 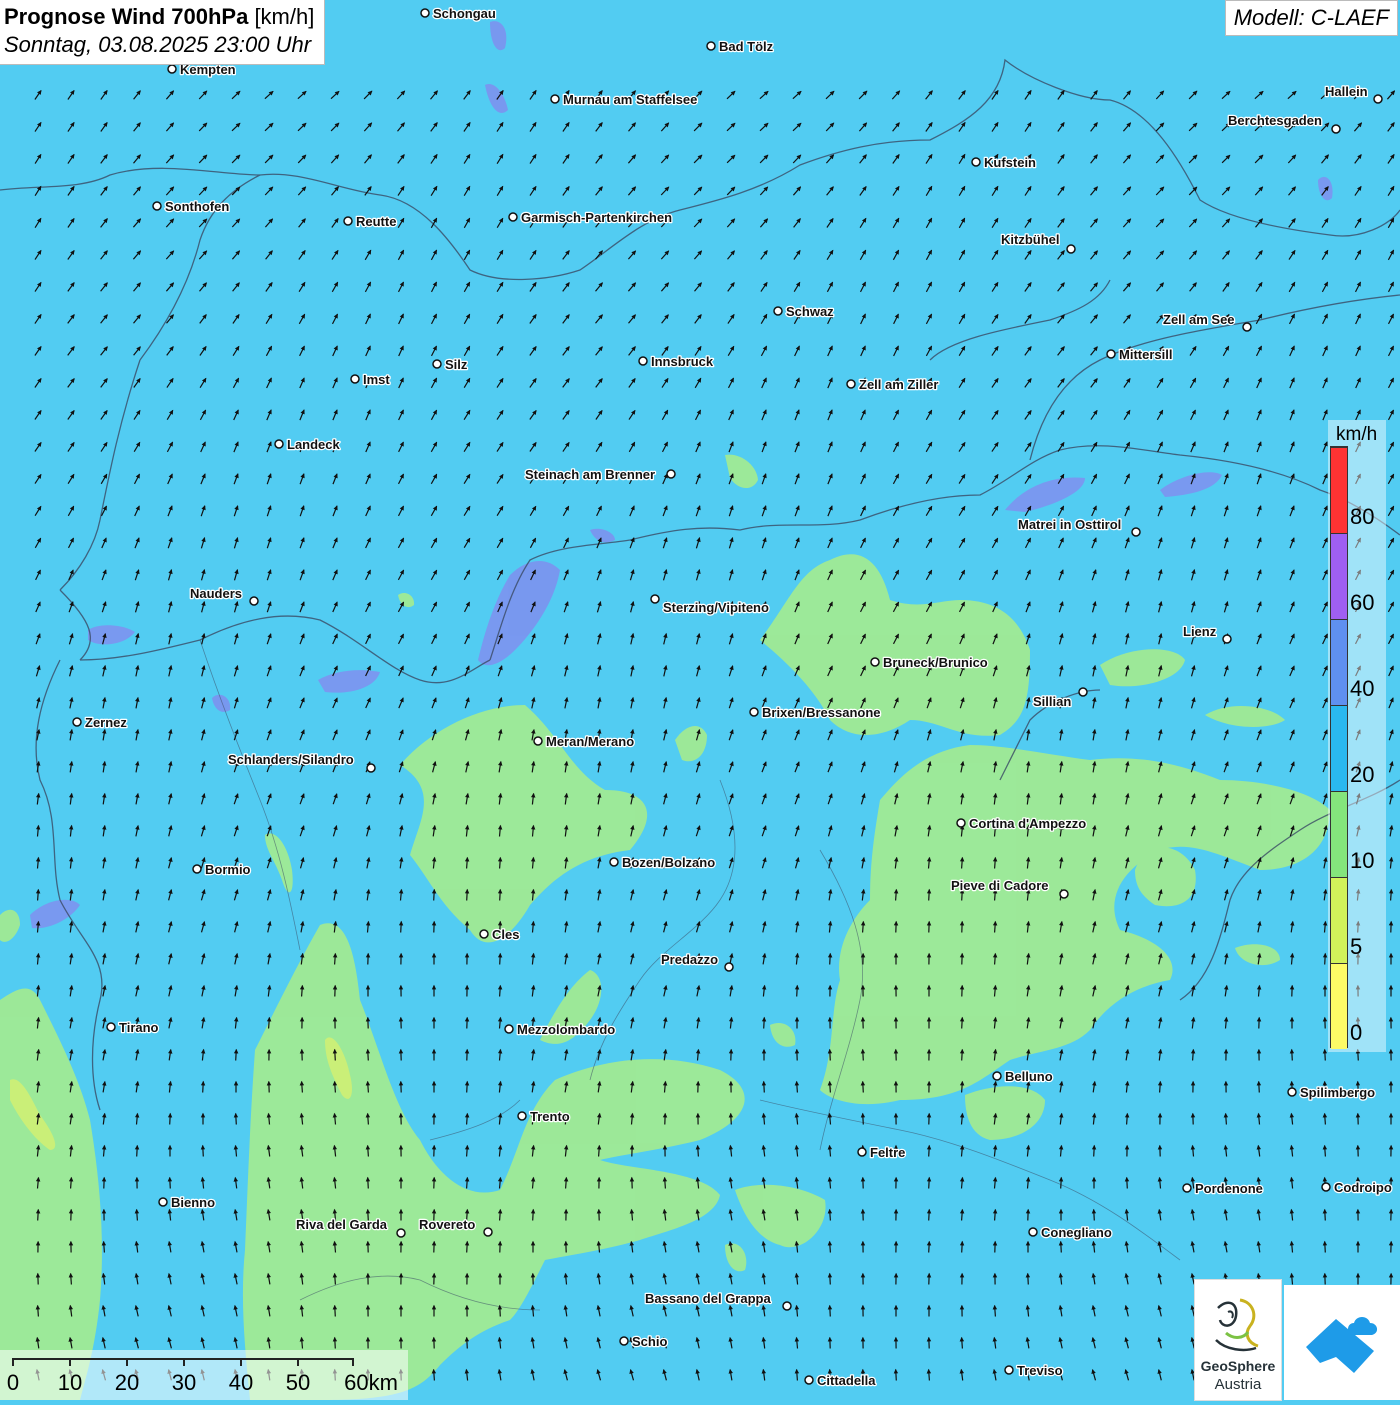 What do you see at coordinates (590, 474) in the screenshot?
I see `svg-text: Steinach am Brenner` at bounding box center [590, 474].